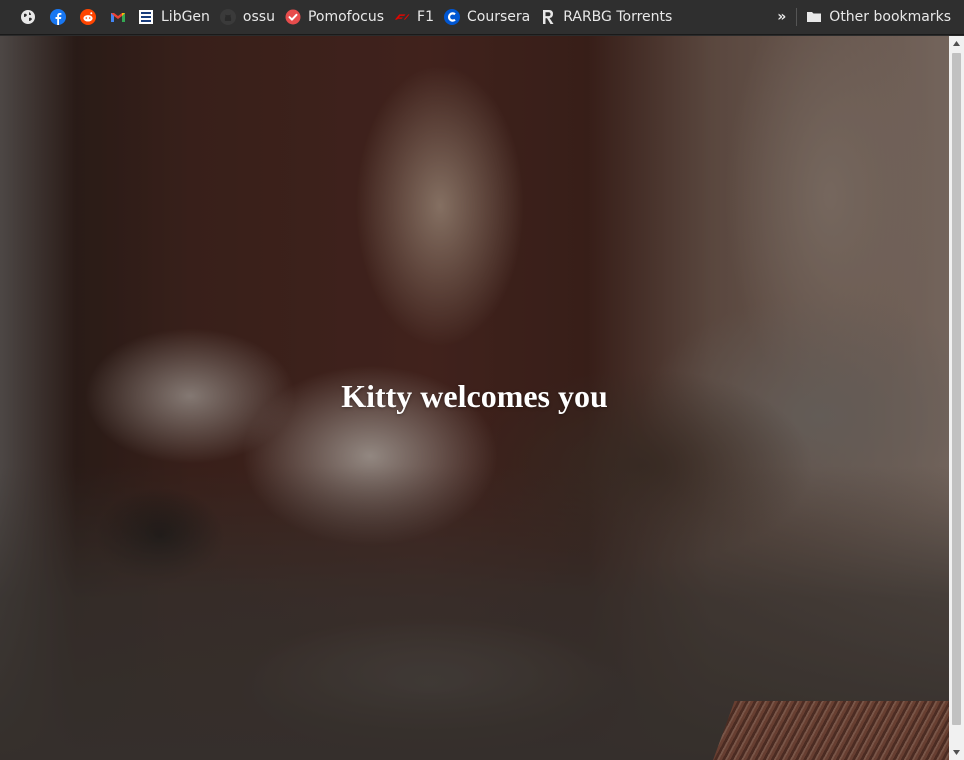 The height and width of the screenshot is (760, 964). I want to click on libgen-icon, so click(146, 17).